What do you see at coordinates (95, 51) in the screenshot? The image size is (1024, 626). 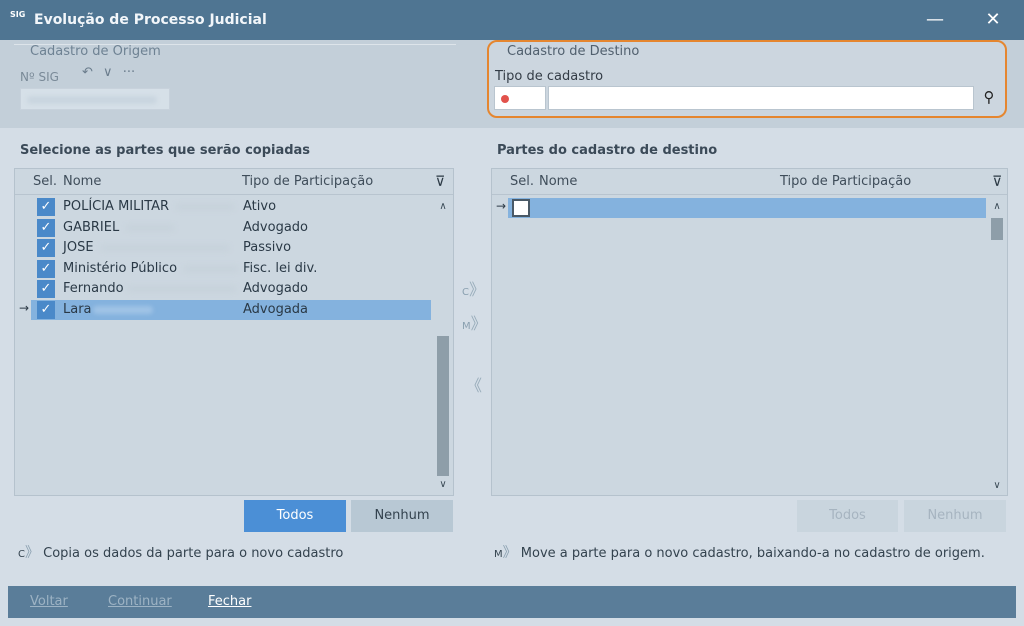 I see `origin-legend: Cadastro de Origem` at bounding box center [95, 51].